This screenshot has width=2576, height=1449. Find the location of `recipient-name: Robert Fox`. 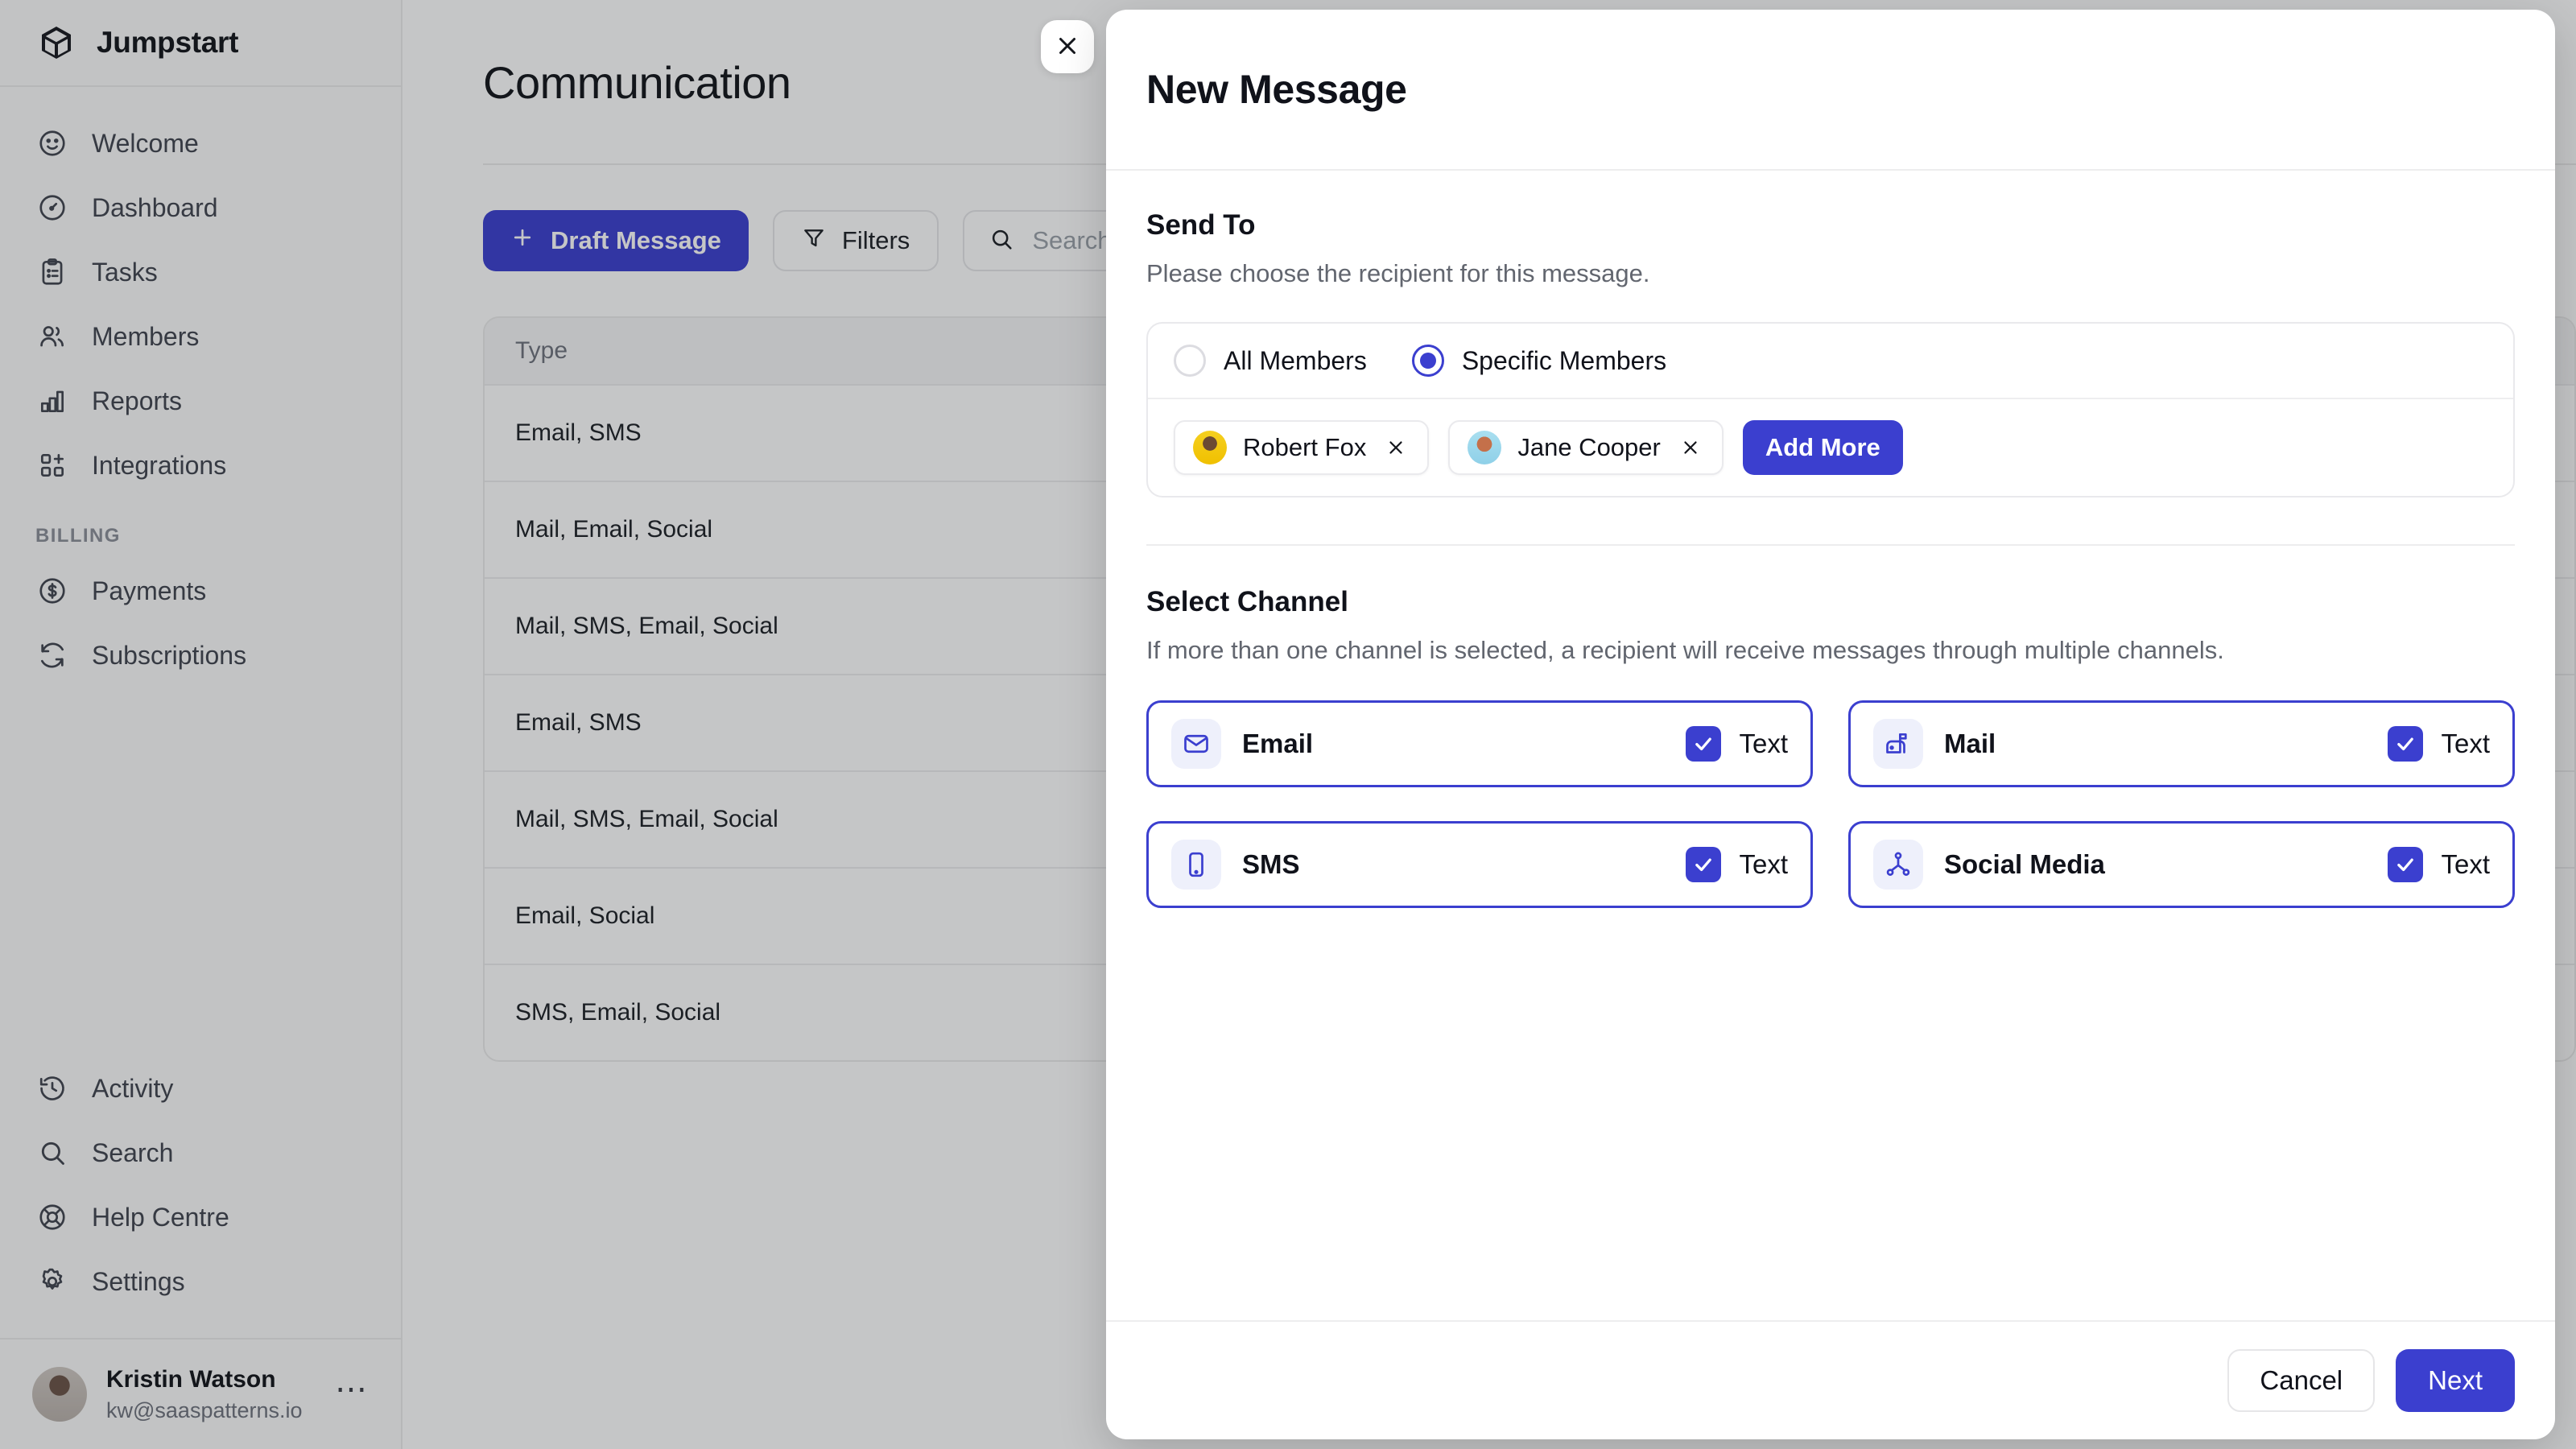

recipient-name: Robert Fox is located at coordinates (1305, 447).